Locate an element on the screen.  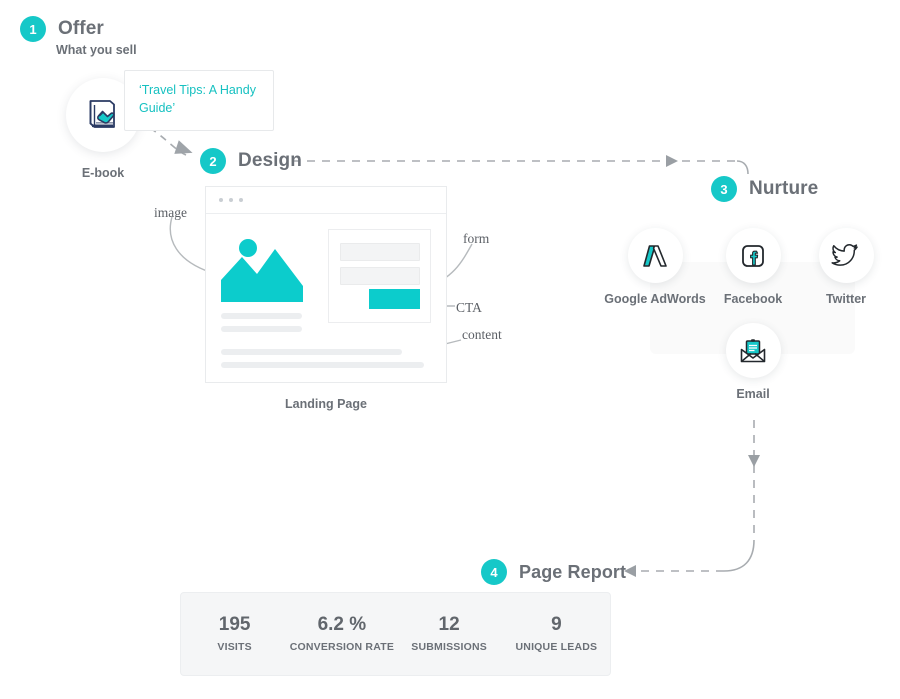
stat-value: 195 is located at coordinates (234, 624).